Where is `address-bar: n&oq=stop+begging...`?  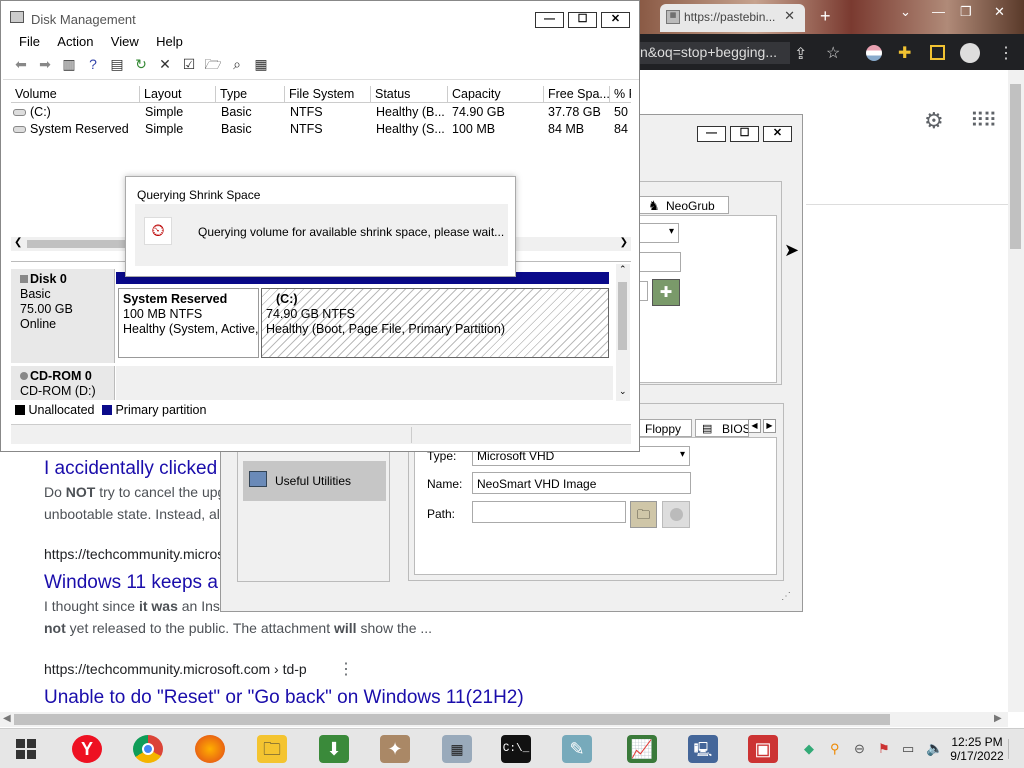 address-bar: n&oq=stop+begging... is located at coordinates (715, 53).